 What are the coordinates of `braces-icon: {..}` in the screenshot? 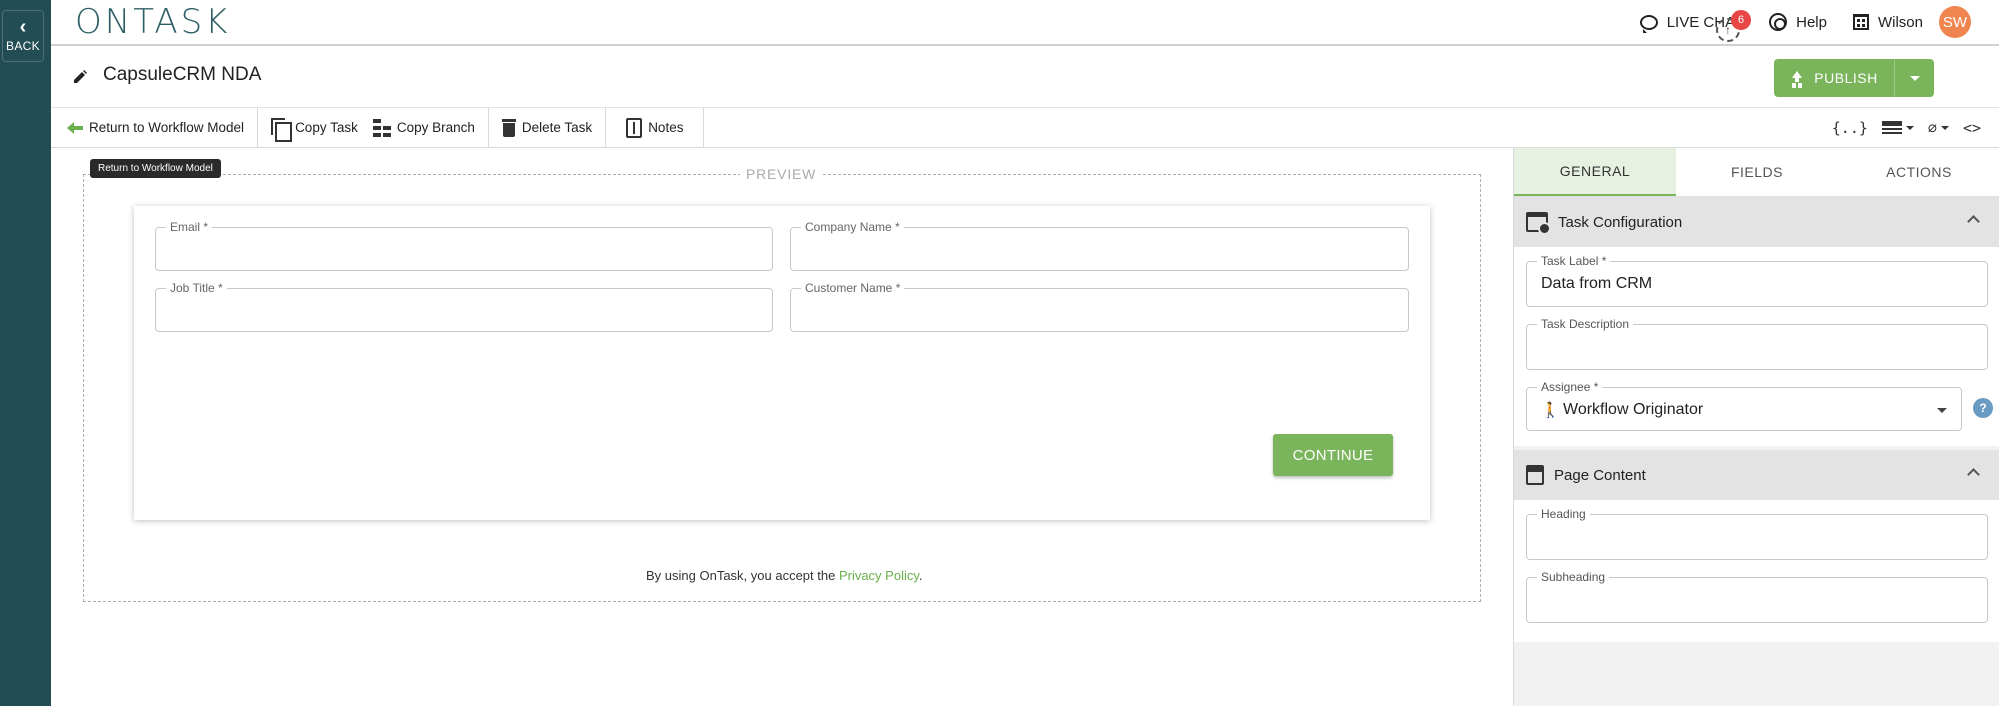 It's located at (1849, 128).